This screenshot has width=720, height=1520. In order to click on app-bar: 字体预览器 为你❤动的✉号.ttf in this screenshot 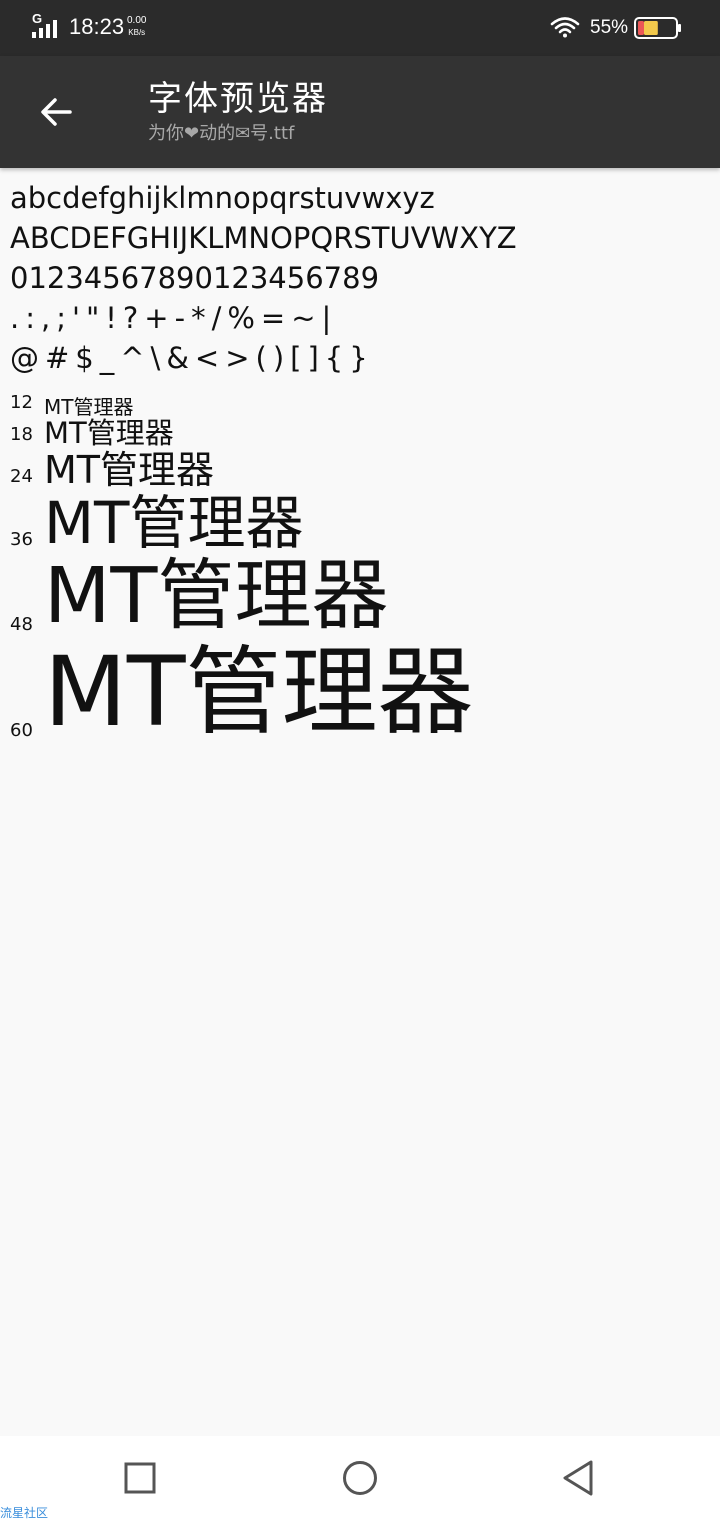, I will do `click(360, 112)`.